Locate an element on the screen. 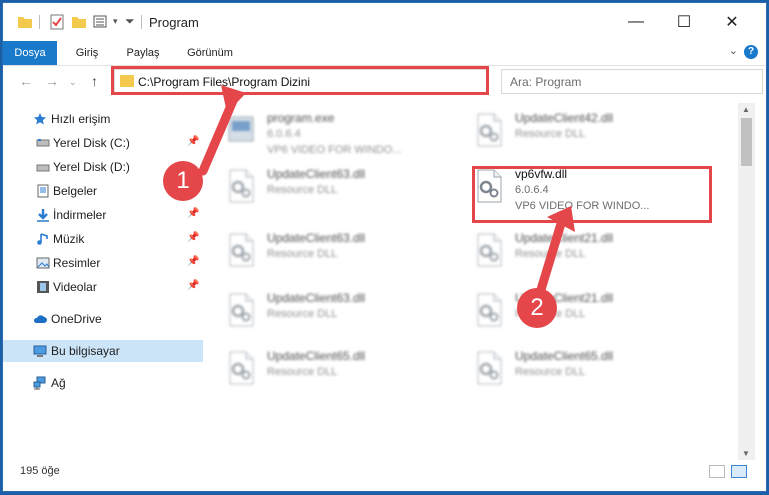 This screenshot has height=495, width=769. minimize-button: — is located at coordinates (636, 22).